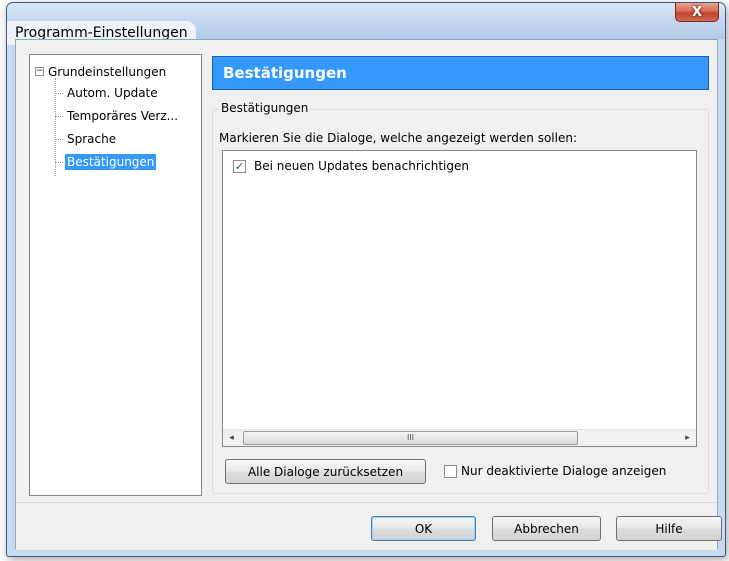 This screenshot has width=729, height=561. Describe the element at coordinates (231, 438) in the screenshot. I see `scroll-left-icon: ◂` at that location.